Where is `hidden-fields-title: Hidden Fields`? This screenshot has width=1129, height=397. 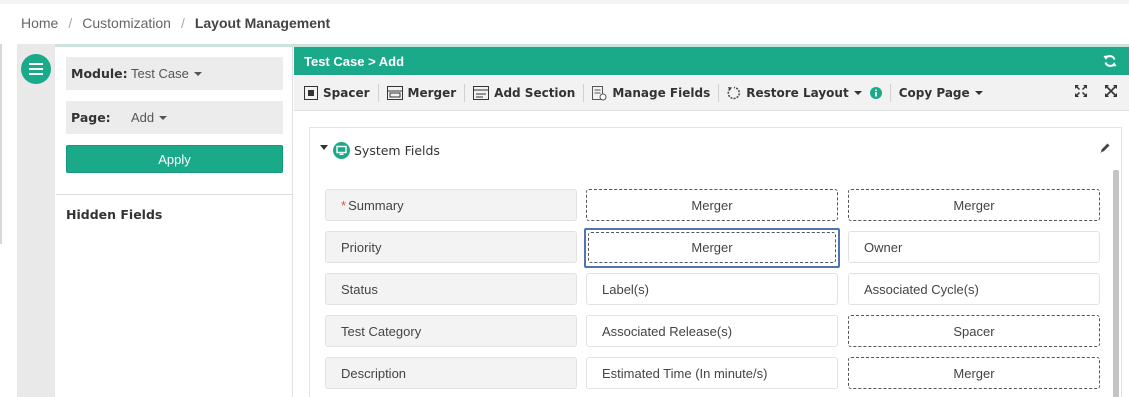 hidden-fields-title: Hidden Fields is located at coordinates (114, 214).